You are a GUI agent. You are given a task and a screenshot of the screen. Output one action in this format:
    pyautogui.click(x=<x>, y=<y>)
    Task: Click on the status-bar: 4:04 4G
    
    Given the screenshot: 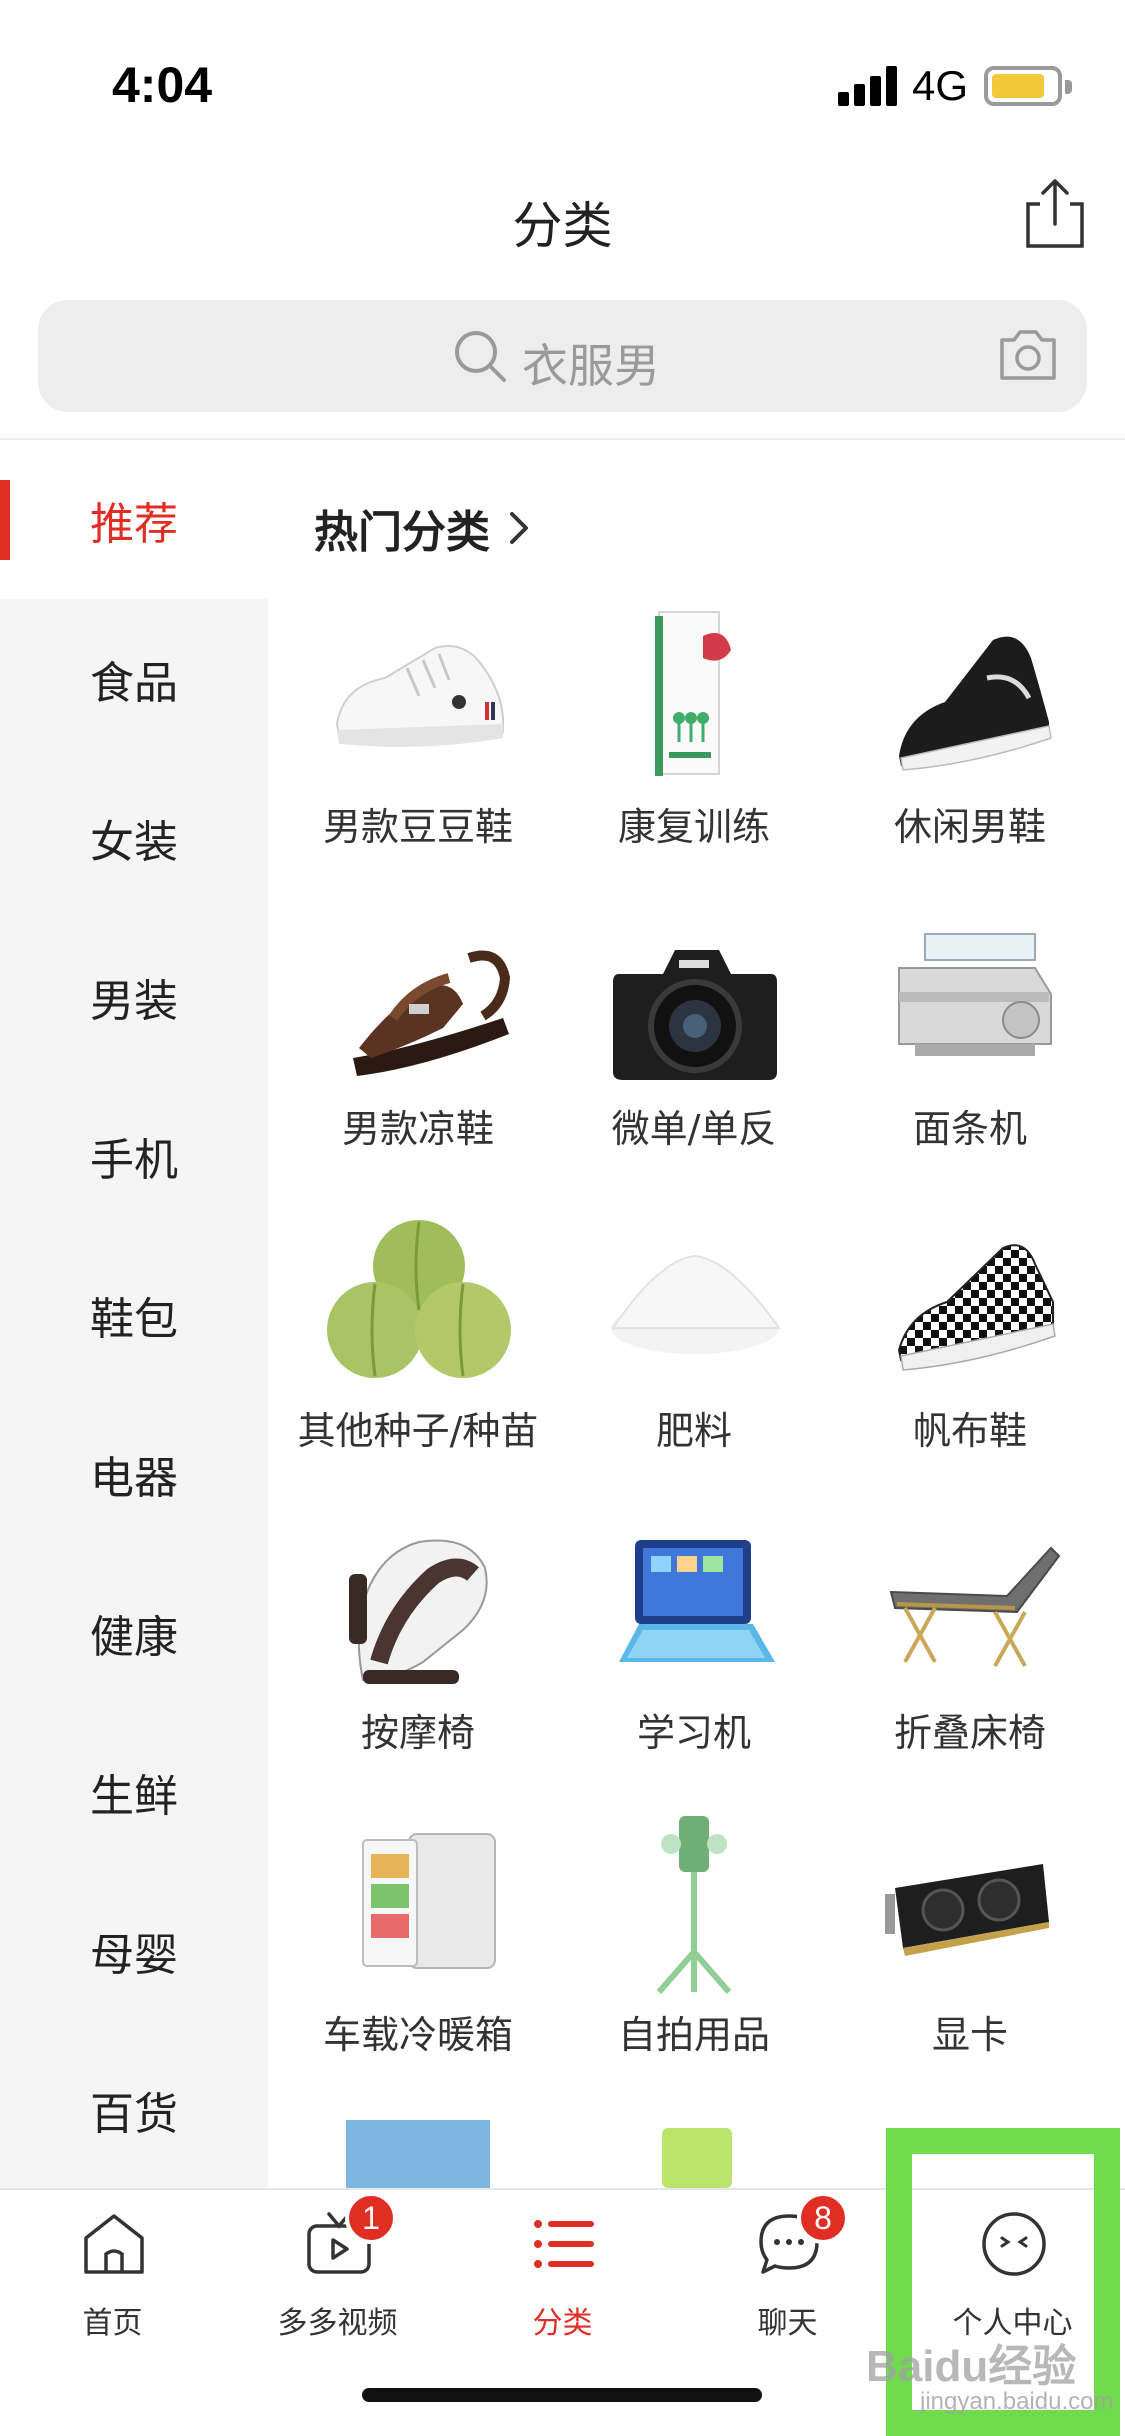 What is the action you would take?
    pyautogui.click(x=562, y=75)
    